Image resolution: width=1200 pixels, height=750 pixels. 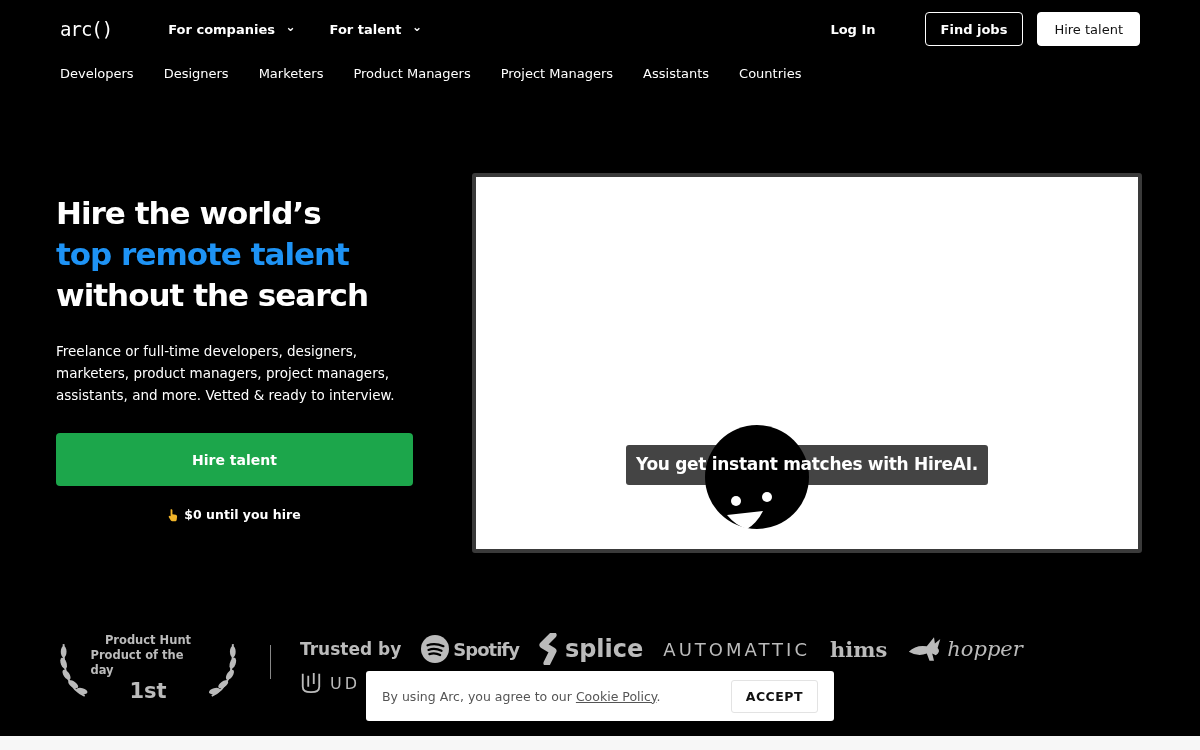 I want to click on brand-logo: AUTOMATTIC, so click(x=736, y=649).